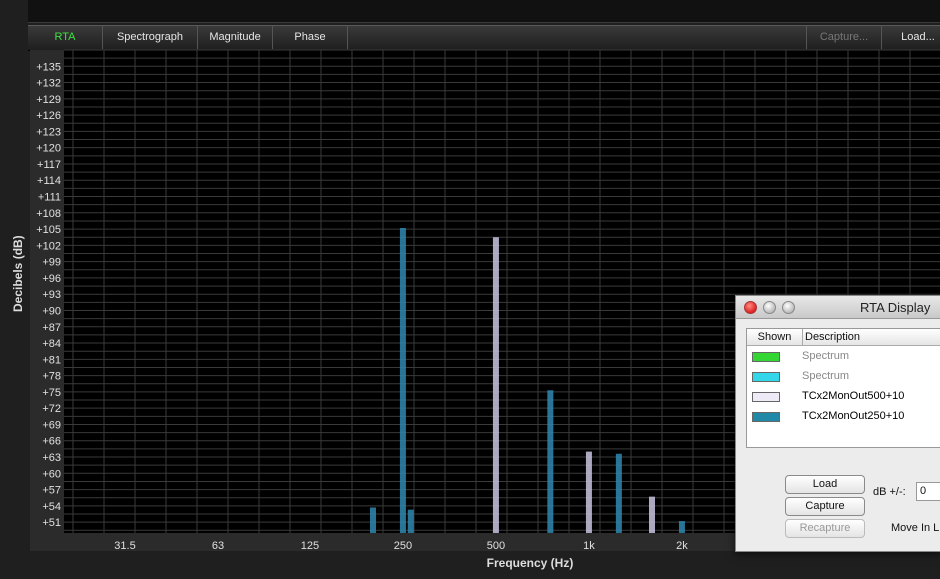 The image size is (940, 579). I want to click on zoom-icon, so click(788, 307).